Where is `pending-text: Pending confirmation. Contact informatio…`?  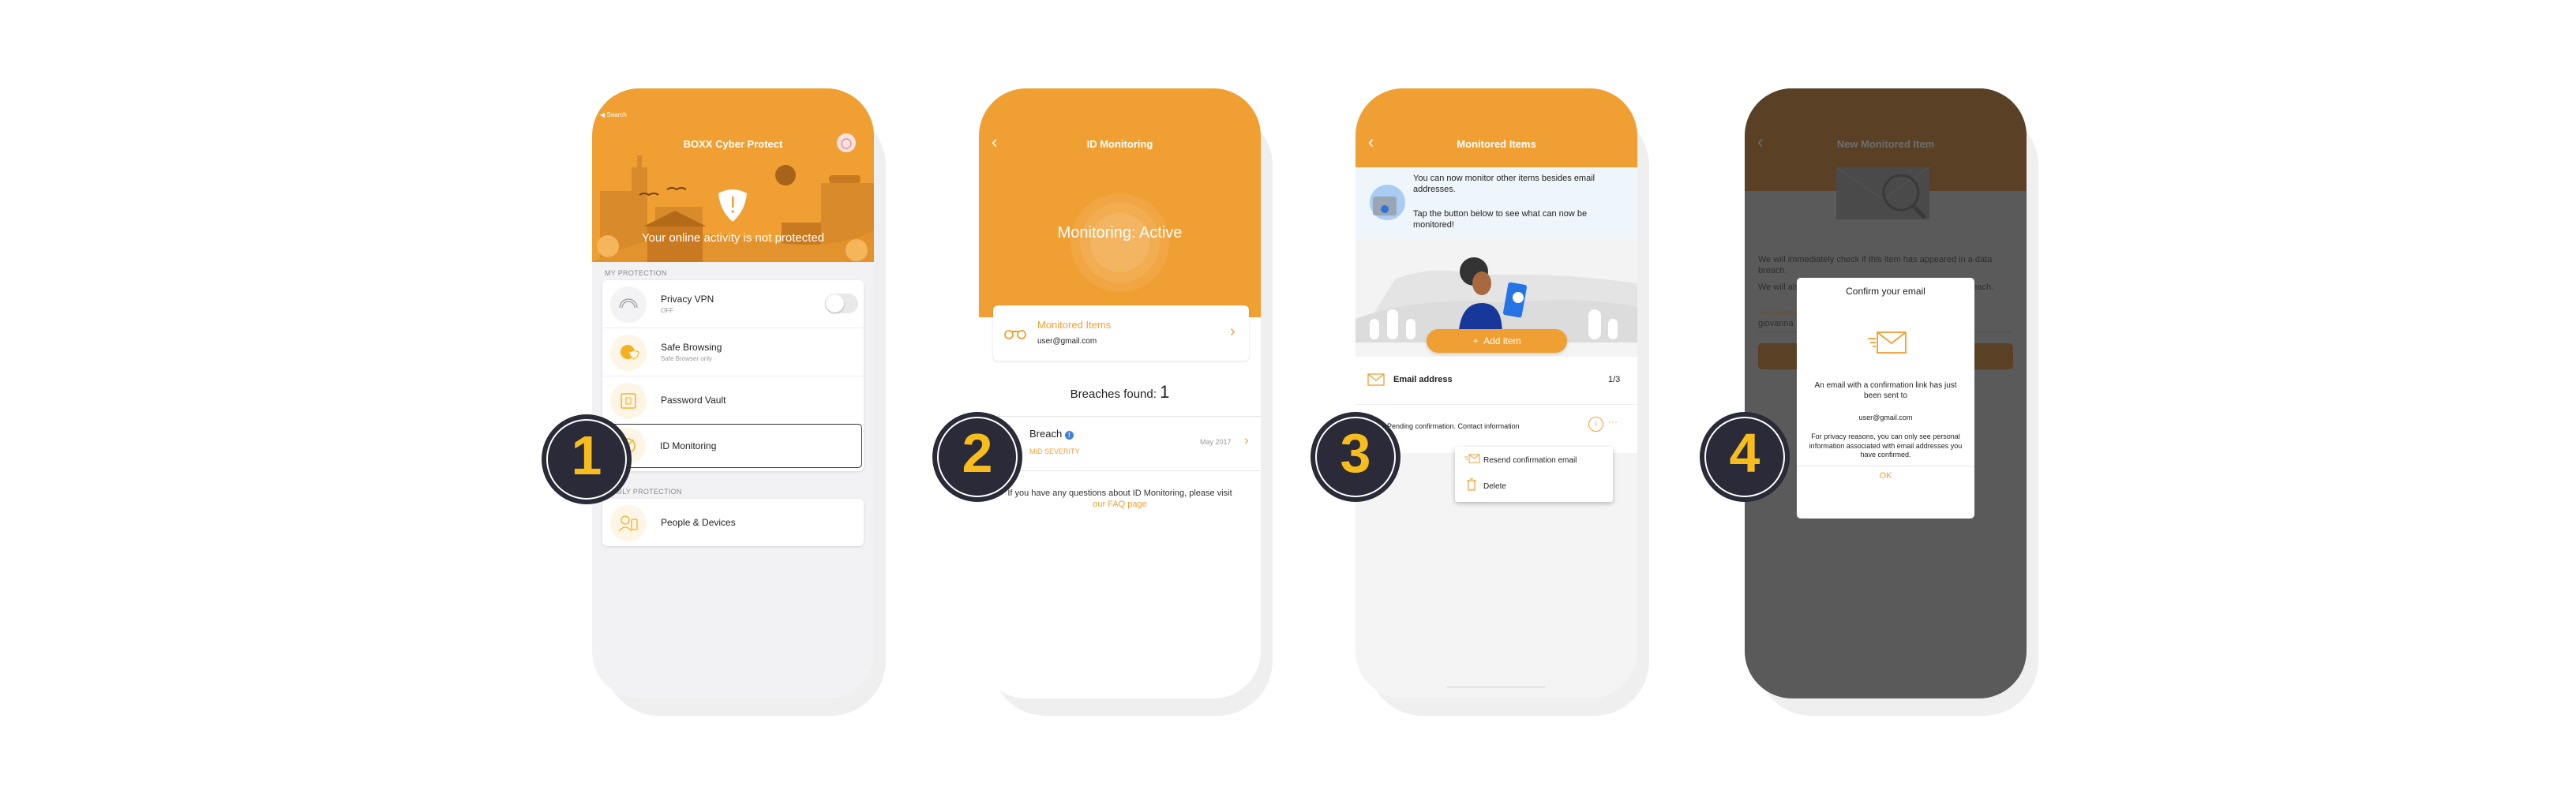 pending-text: Pending confirmation. Contact informatio… is located at coordinates (1453, 426).